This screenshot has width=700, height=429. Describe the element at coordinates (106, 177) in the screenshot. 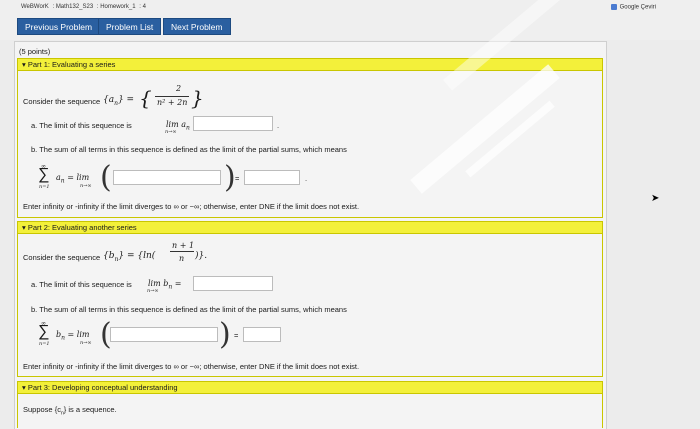

I see `part1-paren-open: (` at that location.